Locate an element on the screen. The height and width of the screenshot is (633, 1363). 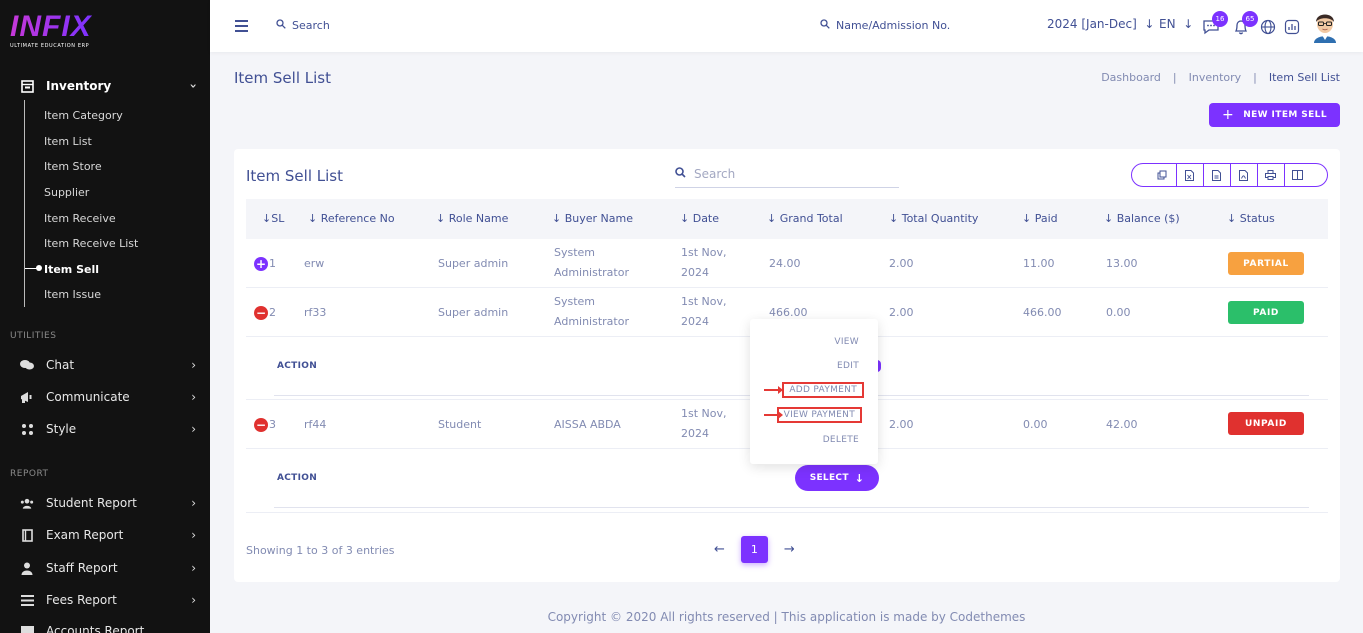
sidebar-item-communicate: Communicate › is located at coordinates (109, 397).